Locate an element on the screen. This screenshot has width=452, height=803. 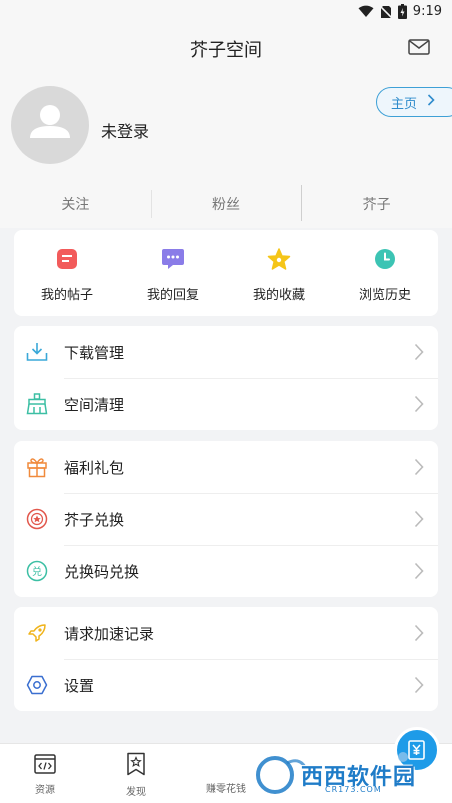
exchange-icon: 兑 is located at coordinates (37, 571).